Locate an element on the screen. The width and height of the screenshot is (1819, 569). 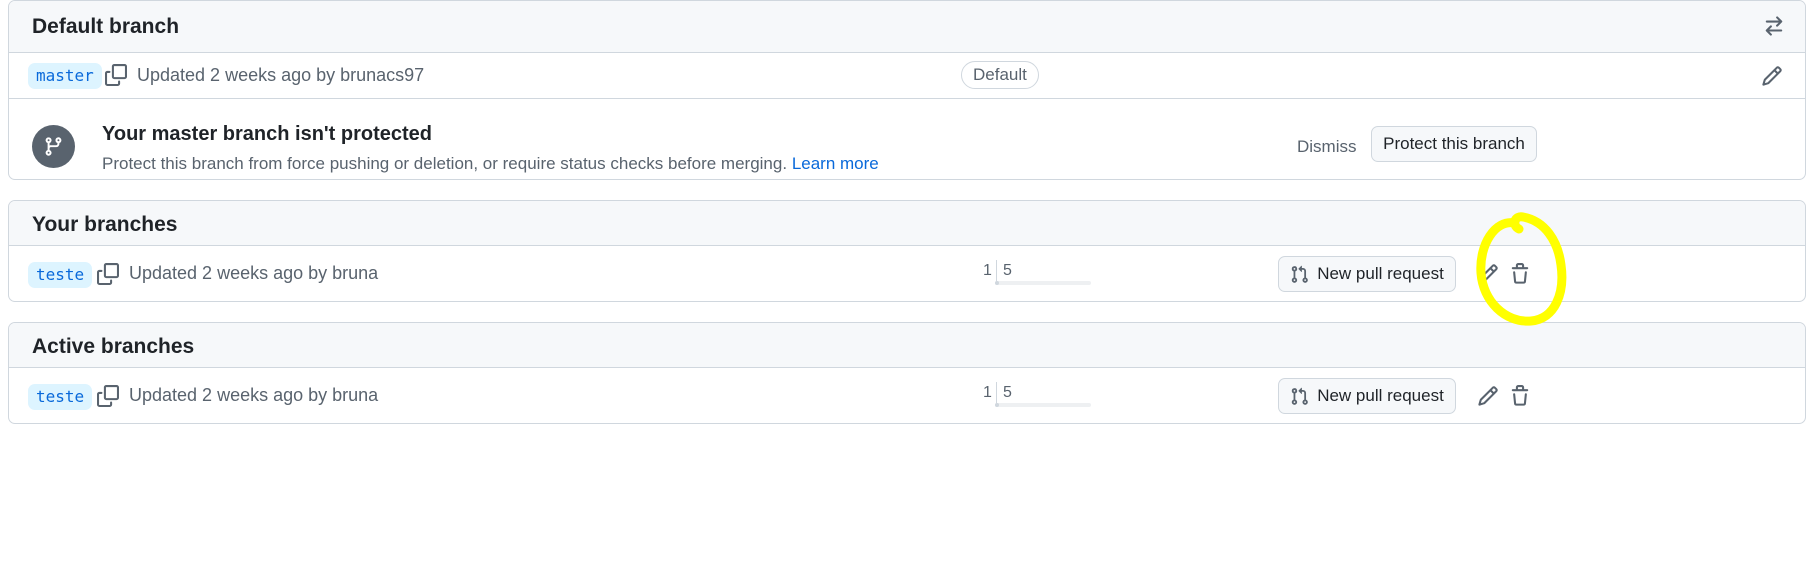
protect-title: Your master branch isn't protected is located at coordinates (267, 134).